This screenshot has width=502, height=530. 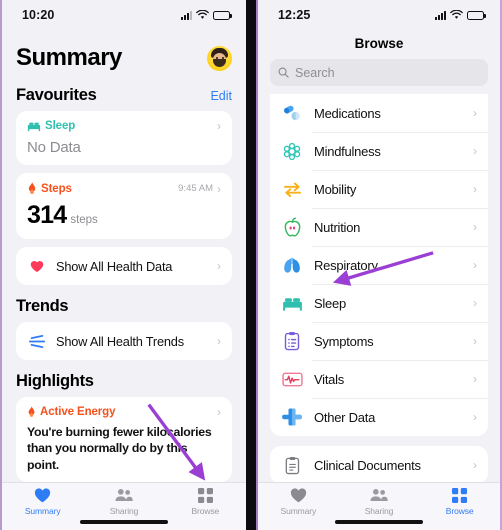 What do you see at coordinates (292, 227) in the screenshot?
I see `apple-icon` at bounding box center [292, 227].